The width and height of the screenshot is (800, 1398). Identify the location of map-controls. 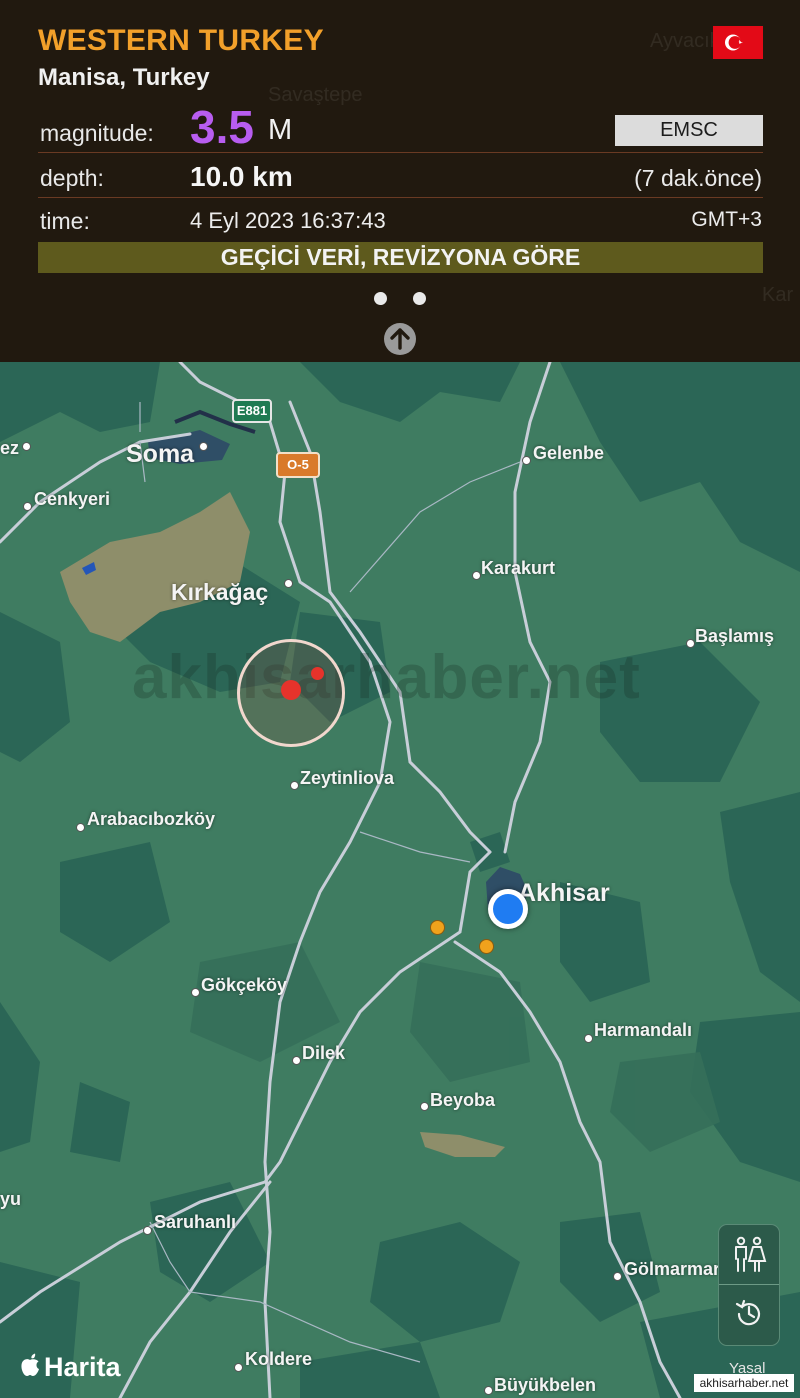
(749, 1285).